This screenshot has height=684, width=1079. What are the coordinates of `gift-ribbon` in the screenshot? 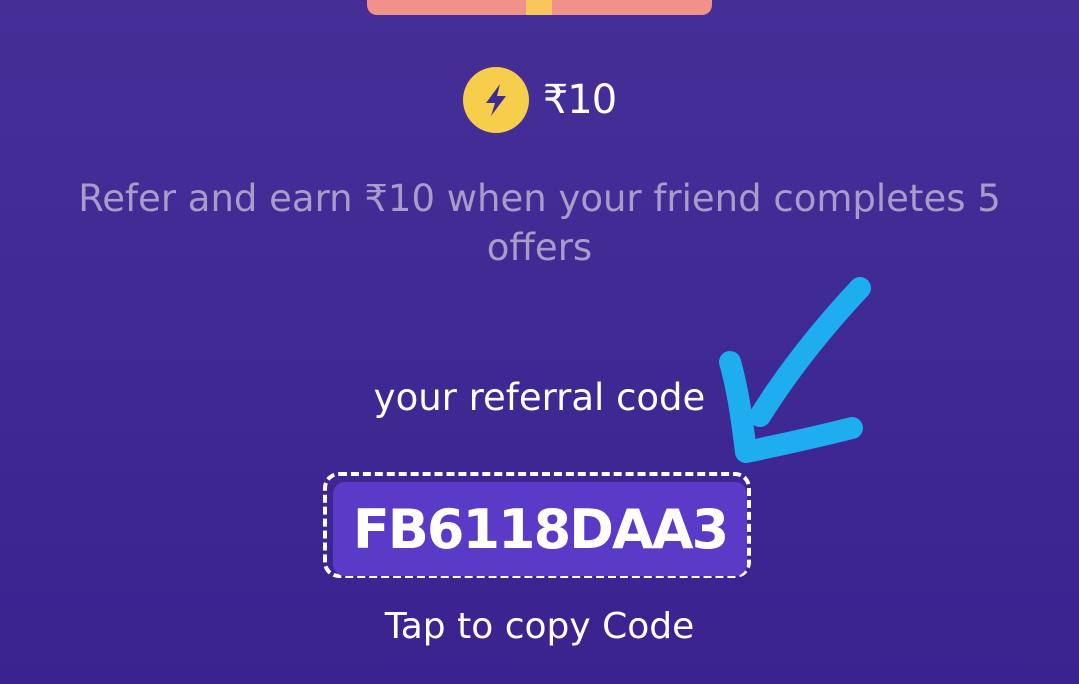 It's located at (539, 7).